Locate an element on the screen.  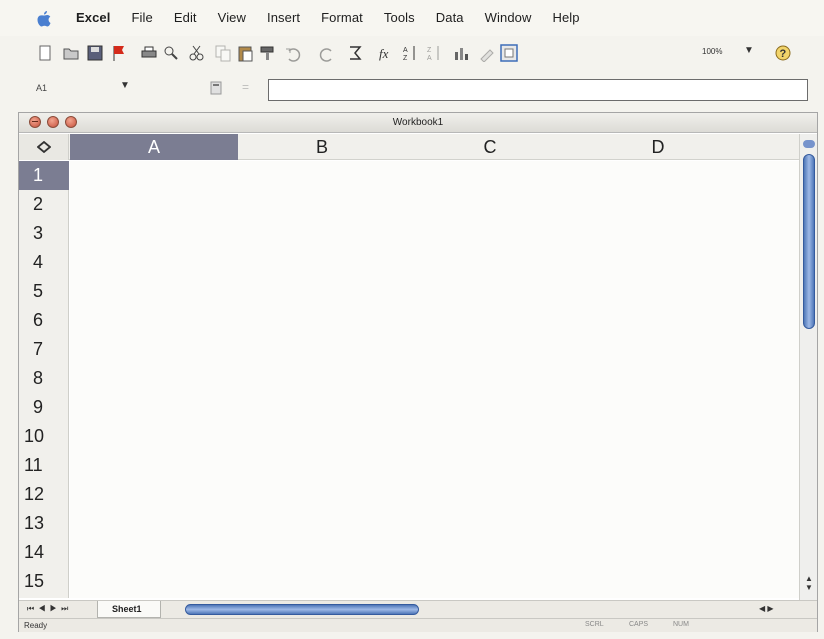
horizontal-scrollbar is located at coordinates (485, 610).